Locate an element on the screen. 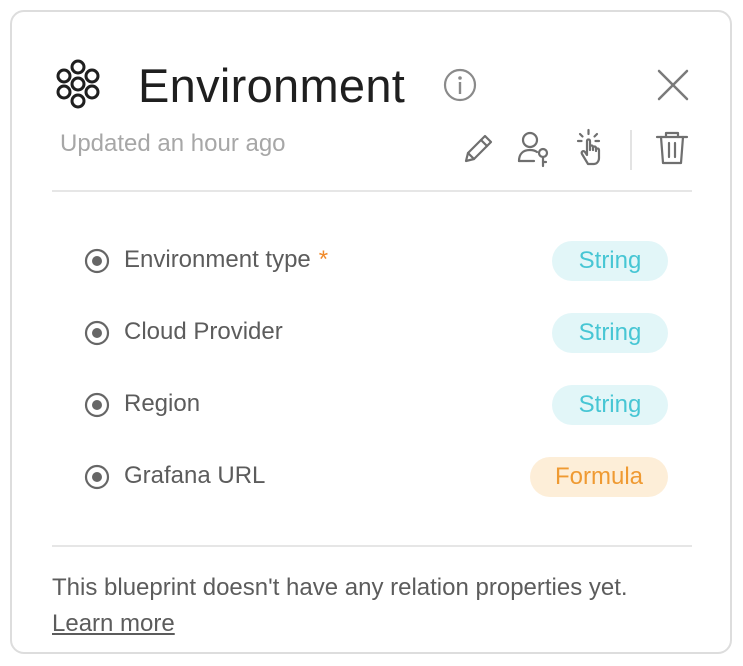 Image resolution: width=743 pixels, height=666 pixels. learn-more-link: Learn more is located at coordinates (113, 624).